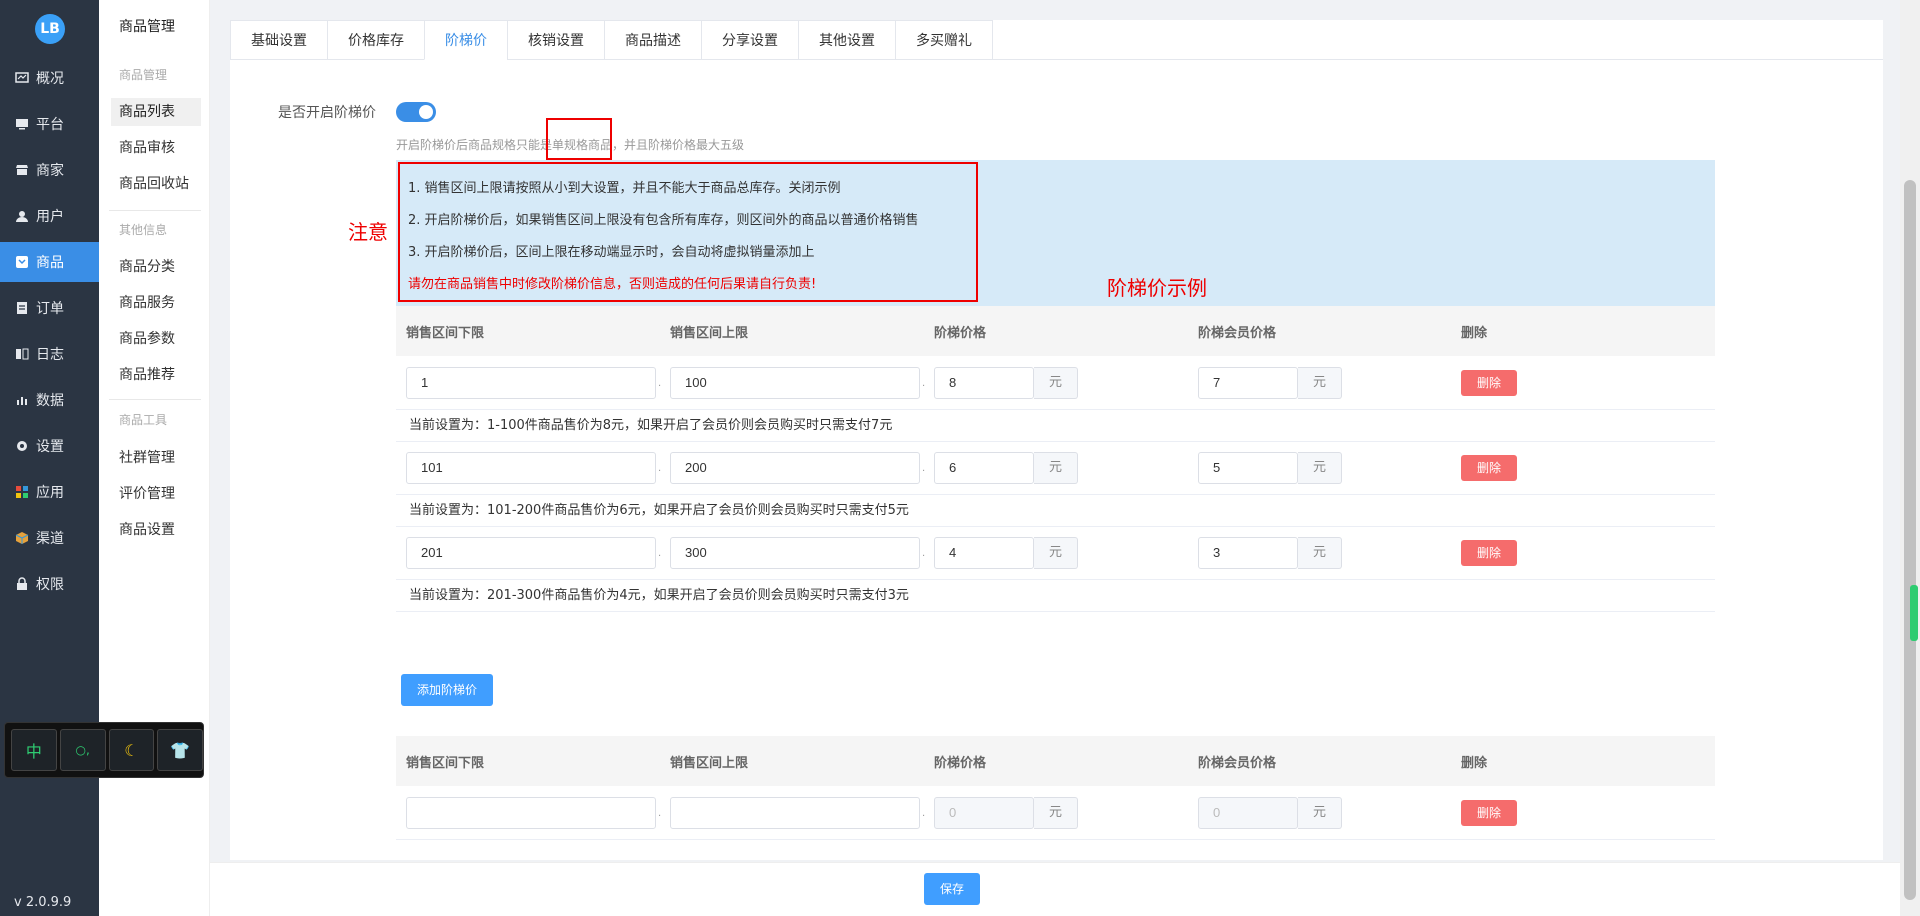  I want to click on sidebar-item-label: 订单, so click(50, 309).